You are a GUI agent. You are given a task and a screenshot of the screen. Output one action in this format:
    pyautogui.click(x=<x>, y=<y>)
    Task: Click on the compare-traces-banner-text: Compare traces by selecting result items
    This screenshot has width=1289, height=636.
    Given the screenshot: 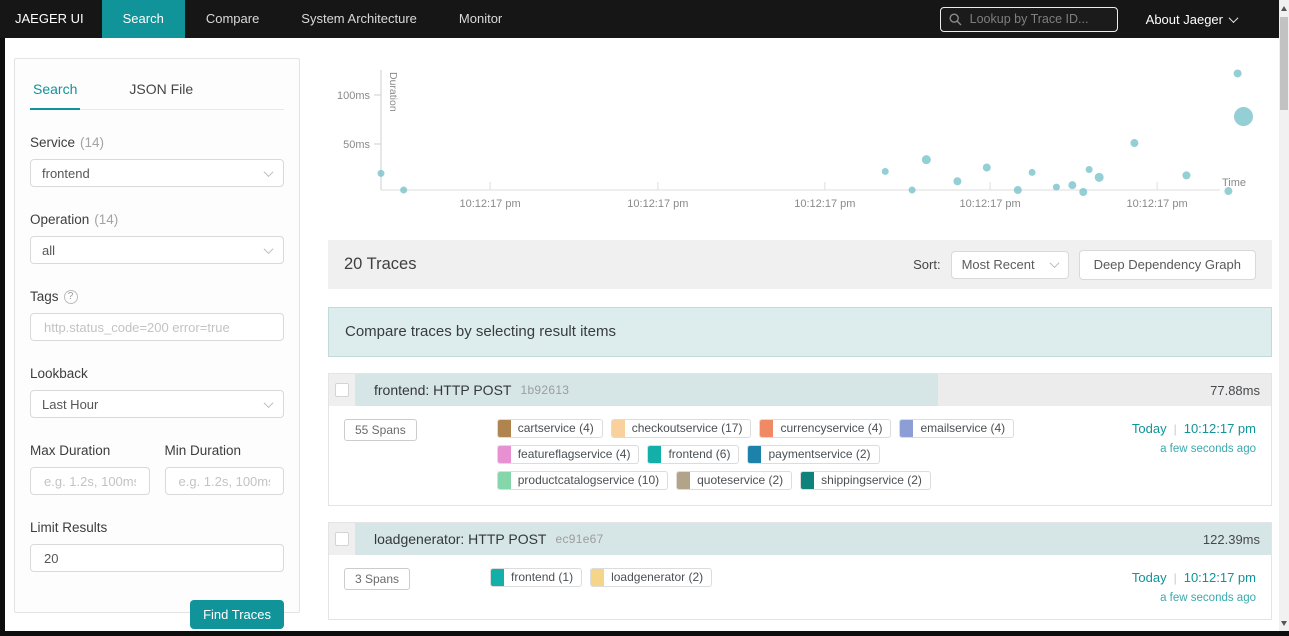 What is the action you would take?
    pyautogui.click(x=480, y=331)
    